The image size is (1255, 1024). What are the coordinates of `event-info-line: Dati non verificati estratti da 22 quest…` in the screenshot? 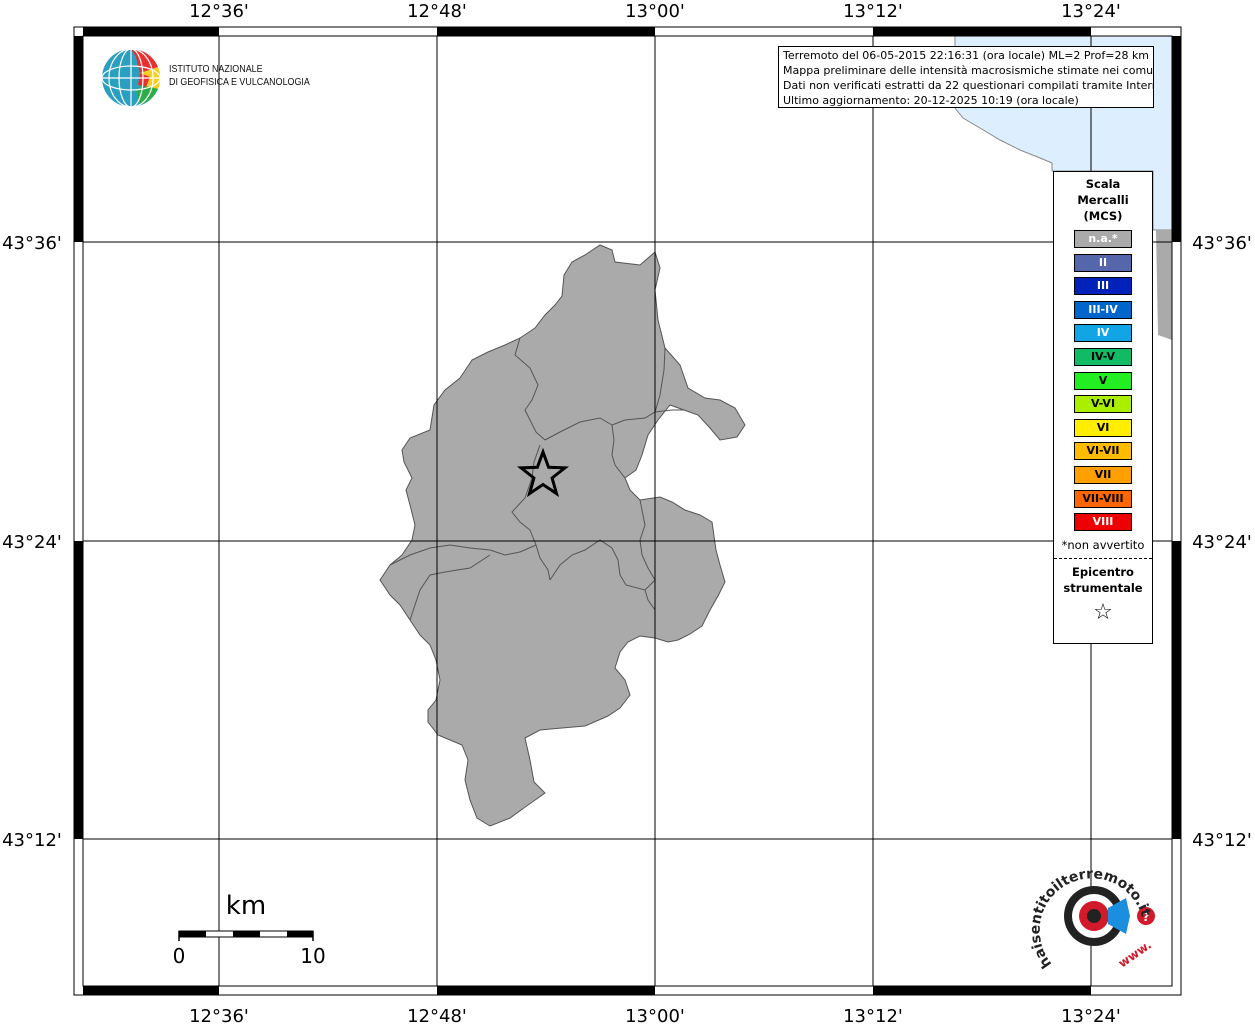 It's located at (968, 85).